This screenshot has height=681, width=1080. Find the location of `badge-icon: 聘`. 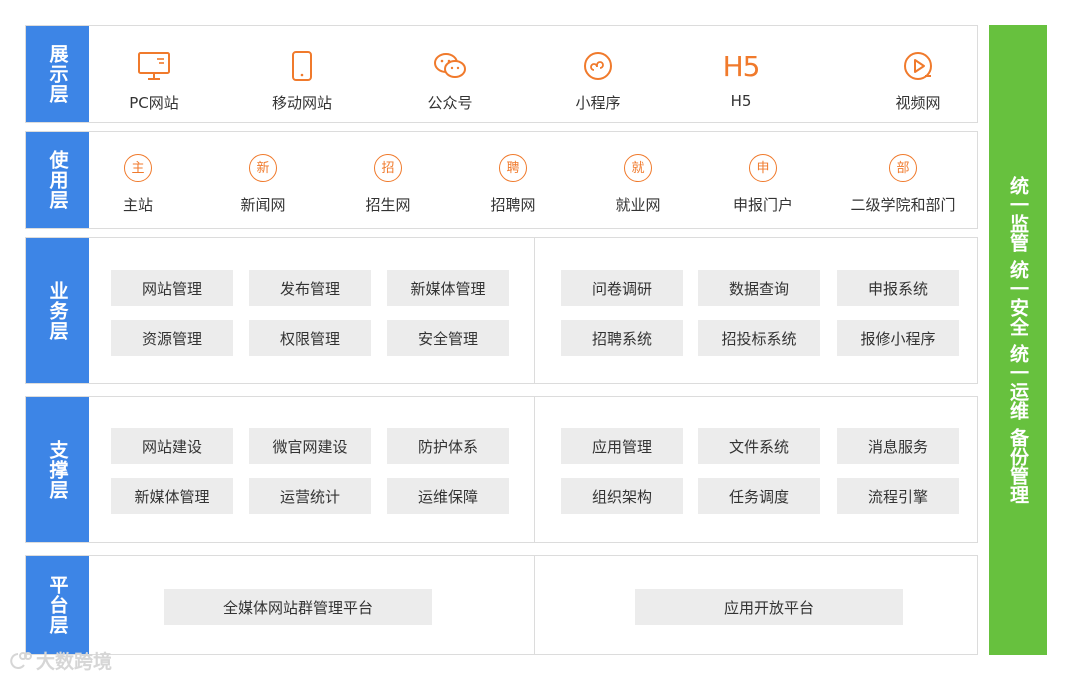

badge-icon: 聘 is located at coordinates (513, 168).